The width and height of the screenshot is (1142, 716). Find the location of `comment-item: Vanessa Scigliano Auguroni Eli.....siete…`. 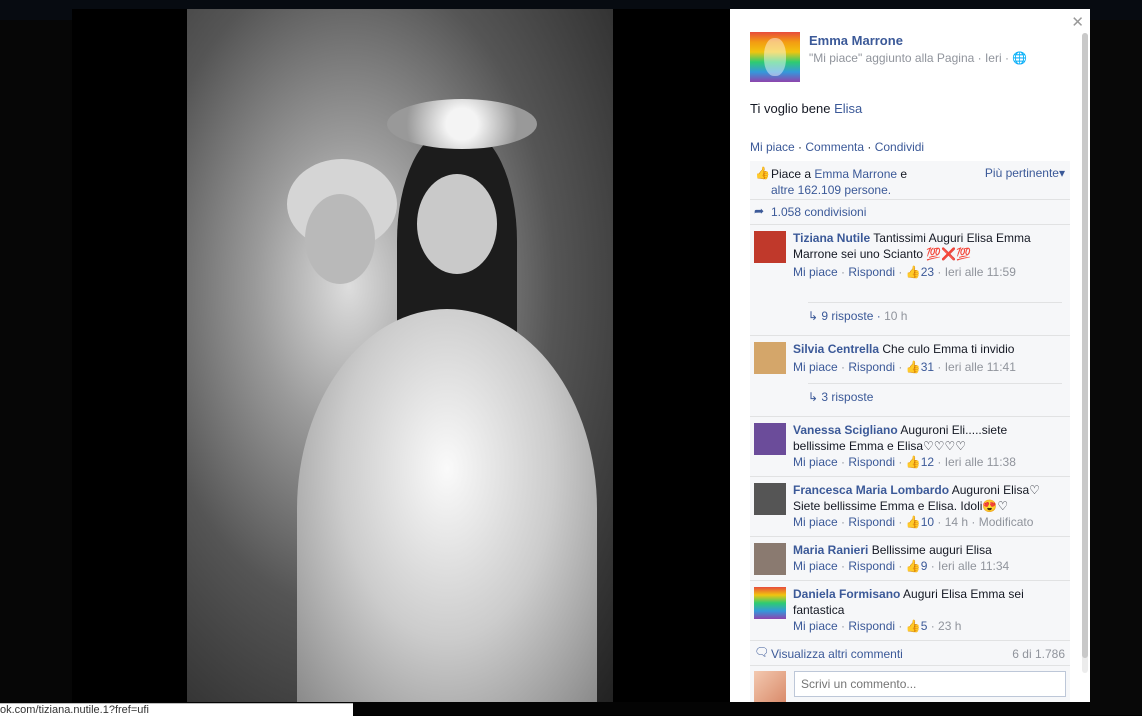

comment-item: Vanessa Scigliano Auguroni Eli.....siete… is located at coordinates (910, 447).